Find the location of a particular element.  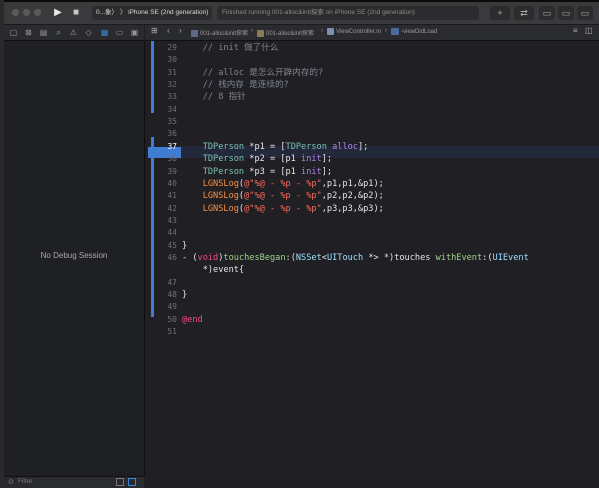

debug-navigator-icon: ▦ is located at coordinates (104, 32).